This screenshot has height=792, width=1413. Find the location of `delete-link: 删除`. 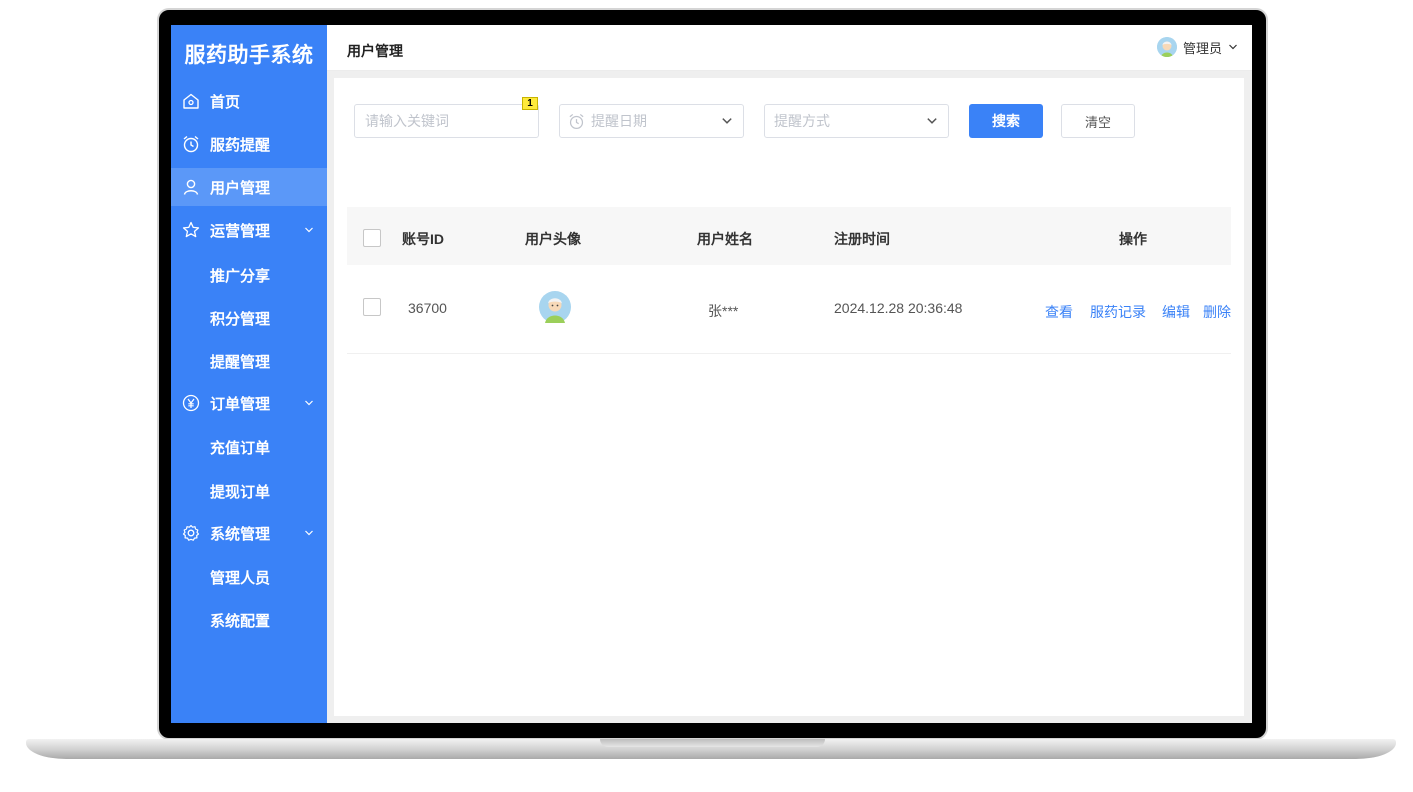

delete-link: 删除 is located at coordinates (1217, 312).